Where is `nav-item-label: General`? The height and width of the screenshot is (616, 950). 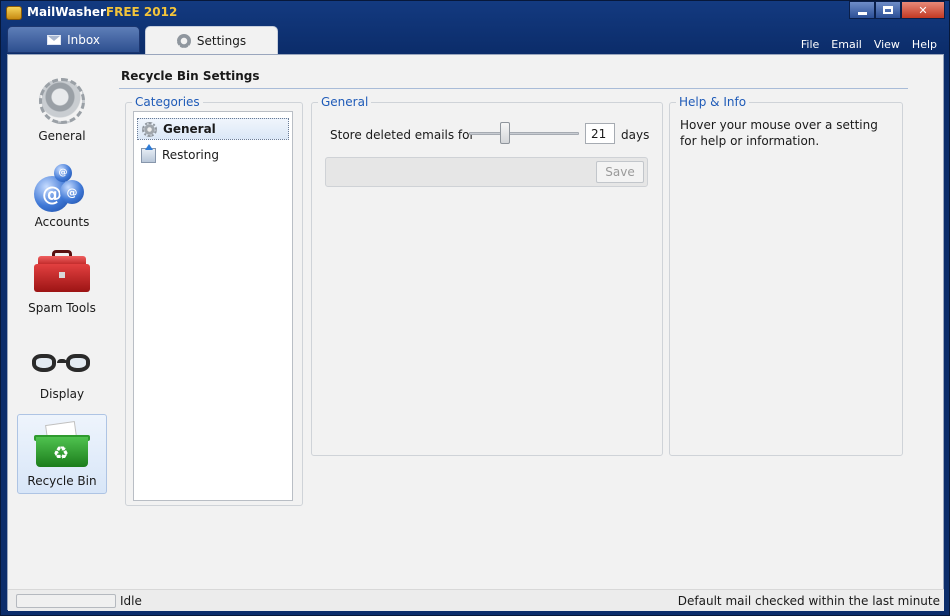
nav-item-label: General is located at coordinates (62, 136).